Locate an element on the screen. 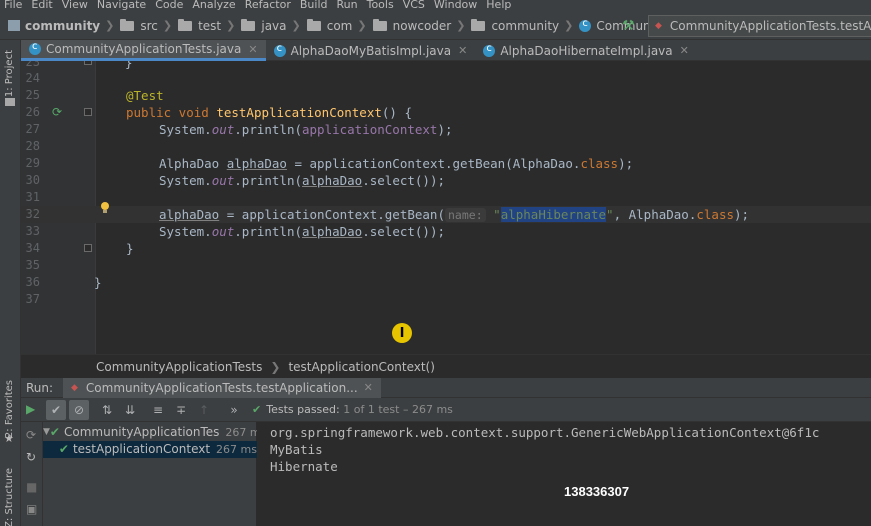 Image resolution: width=871 pixels, height=526 pixels. expand-all-icon: ≡ is located at coordinates (158, 410).